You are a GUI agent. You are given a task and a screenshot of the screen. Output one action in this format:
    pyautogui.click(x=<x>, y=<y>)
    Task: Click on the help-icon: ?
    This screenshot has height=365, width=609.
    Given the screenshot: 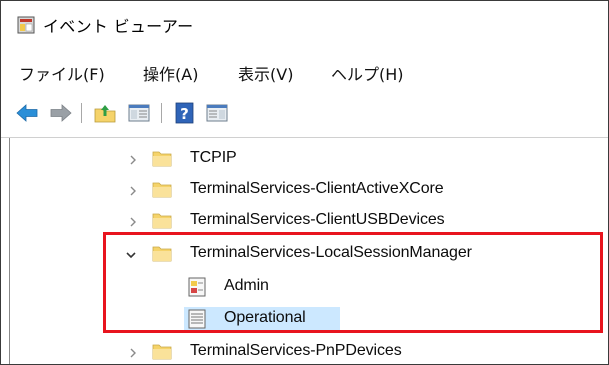 What is the action you would take?
    pyautogui.click(x=185, y=113)
    